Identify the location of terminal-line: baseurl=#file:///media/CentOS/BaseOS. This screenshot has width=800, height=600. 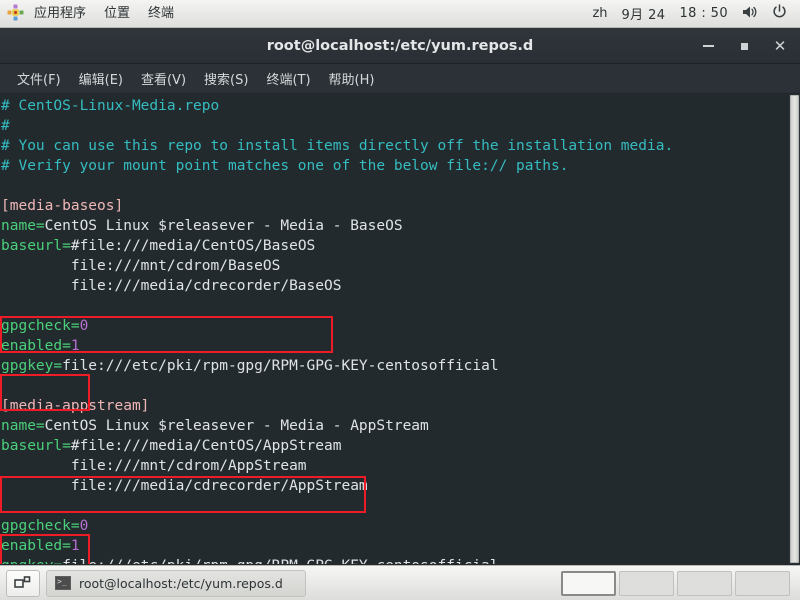
(400, 246).